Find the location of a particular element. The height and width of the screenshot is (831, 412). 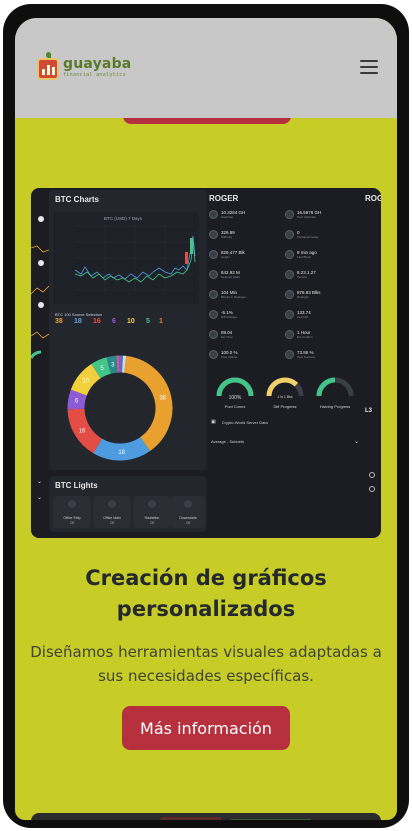

logo-icon is located at coordinates (48, 67).